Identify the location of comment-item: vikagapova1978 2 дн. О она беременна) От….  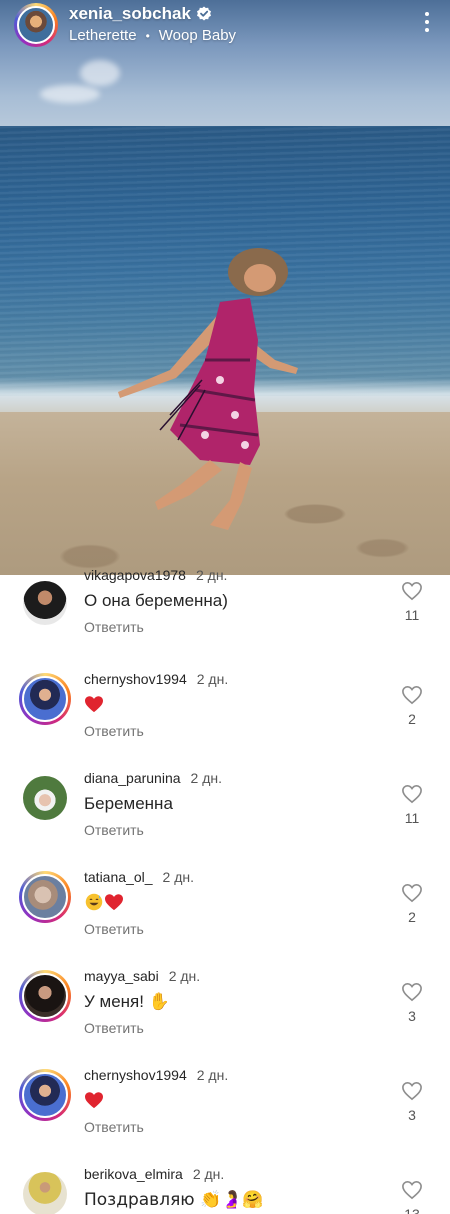
(225, 616).